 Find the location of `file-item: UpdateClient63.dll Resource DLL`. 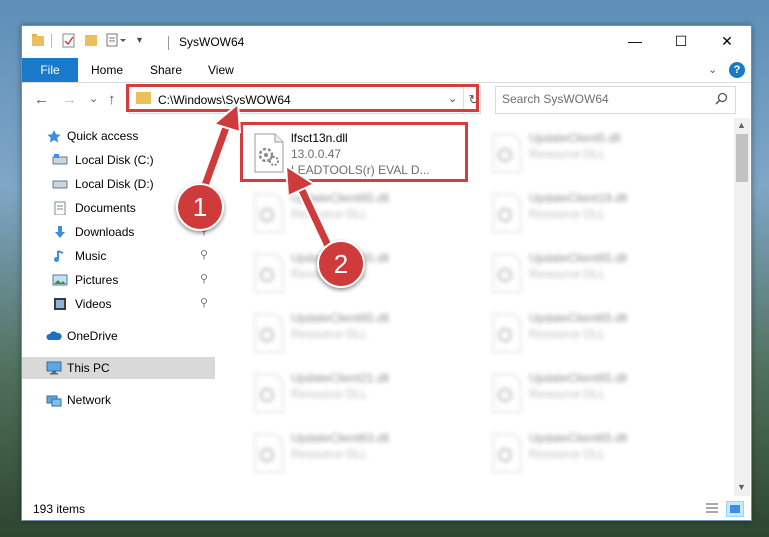

file-item: UpdateClient63.dll Resource DLL is located at coordinates (353, 453).